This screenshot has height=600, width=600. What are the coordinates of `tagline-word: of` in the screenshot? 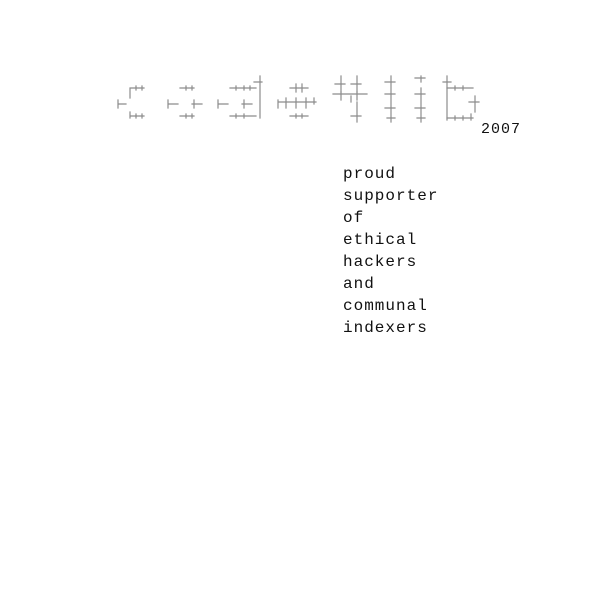 It's located at (354, 218).